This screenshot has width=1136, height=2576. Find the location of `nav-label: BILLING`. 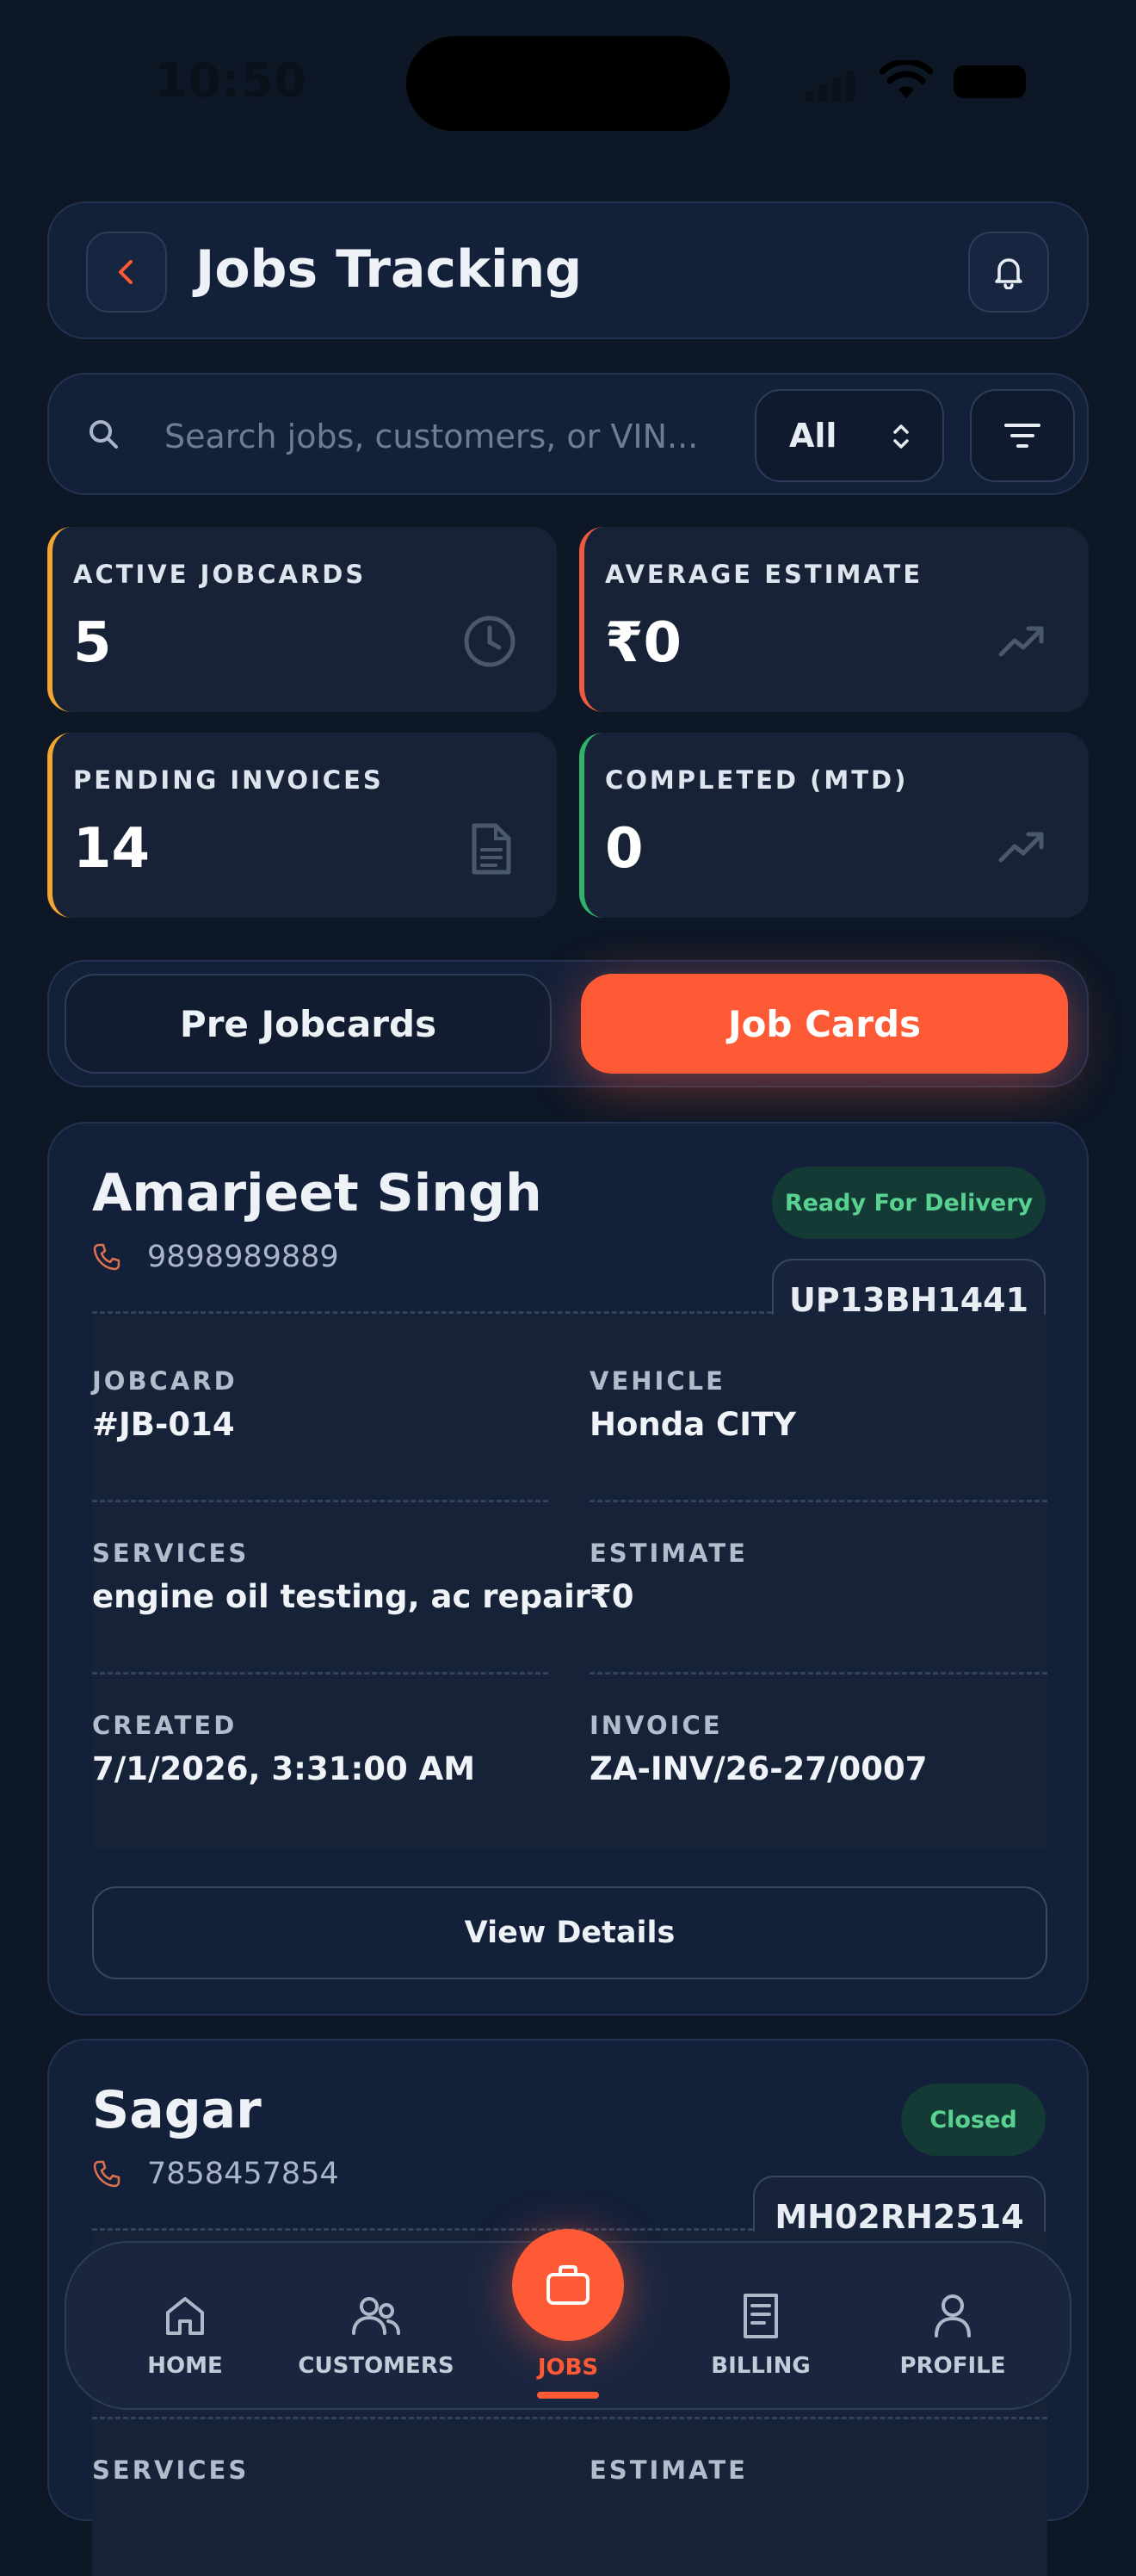

nav-label: BILLING is located at coordinates (761, 2366).